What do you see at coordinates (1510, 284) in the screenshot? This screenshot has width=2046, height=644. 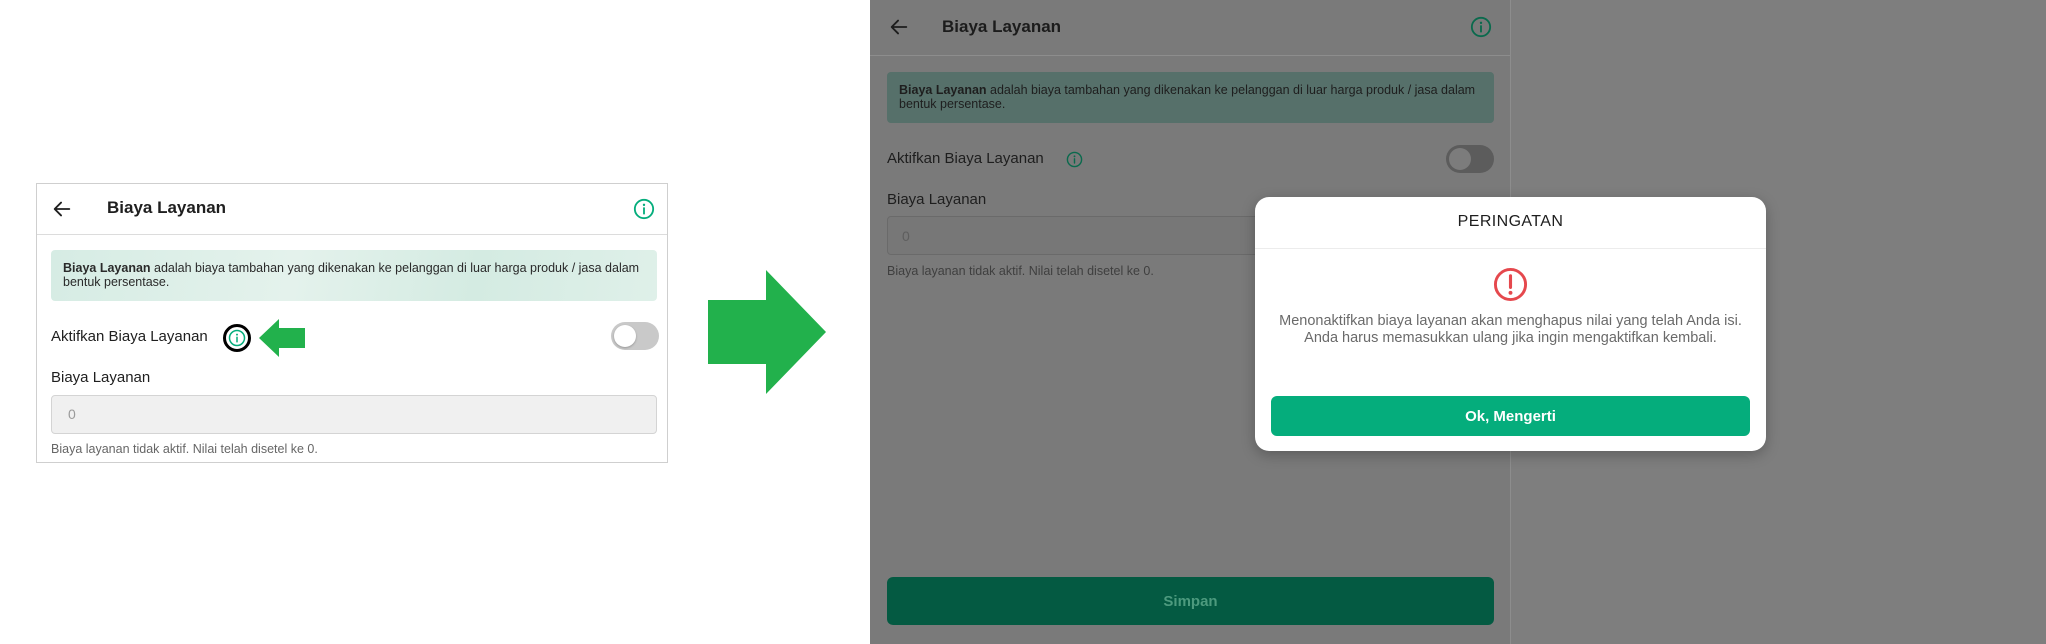 I see `warning-icon` at bounding box center [1510, 284].